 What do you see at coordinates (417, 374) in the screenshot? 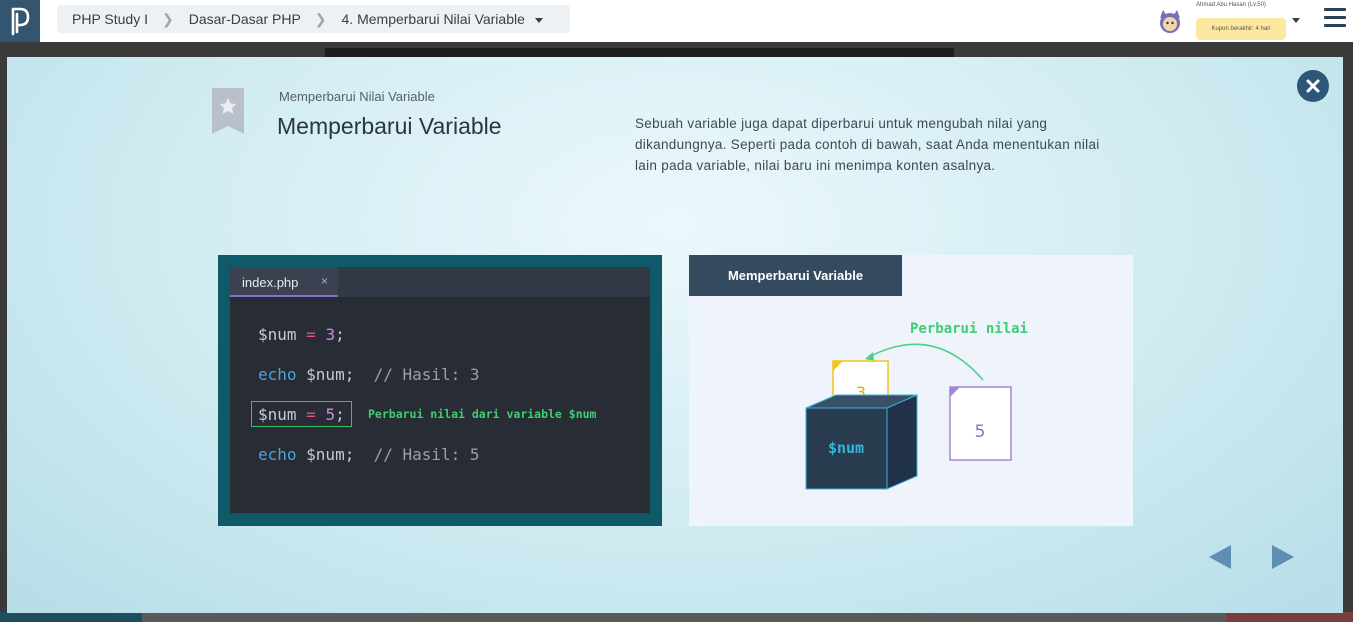
I see `code-comment: // Hasil: 3` at bounding box center [417, 374].